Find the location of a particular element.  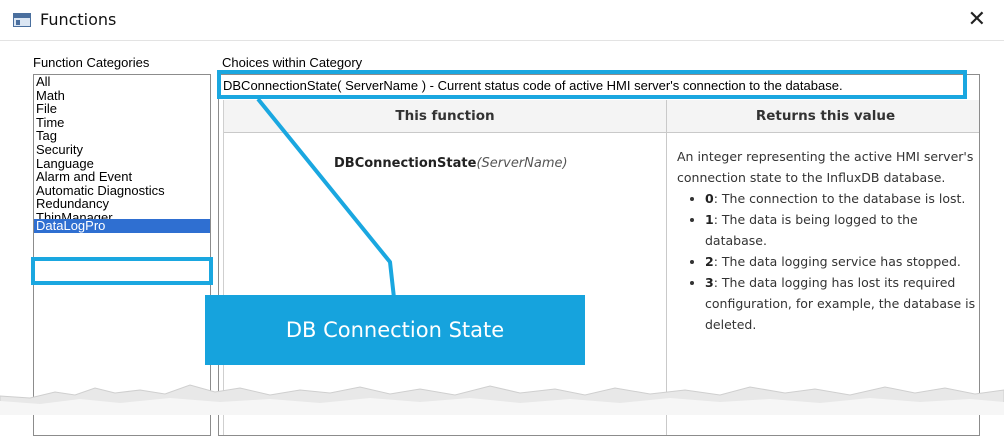

callout-db-connection-state: DB Connection State is located at coordinates (395, 330).